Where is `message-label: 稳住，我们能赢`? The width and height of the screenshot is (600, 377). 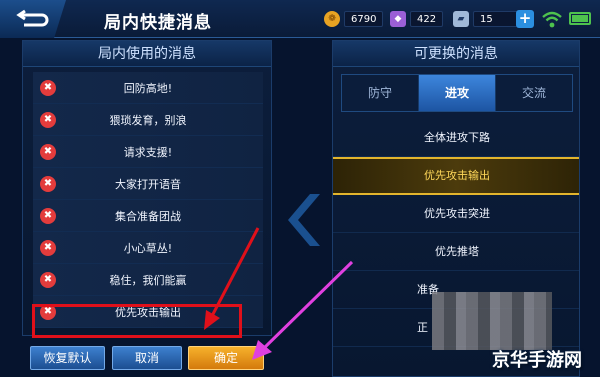 message-label: 稳住，我们能赢 is located at coordinates (148, 280).